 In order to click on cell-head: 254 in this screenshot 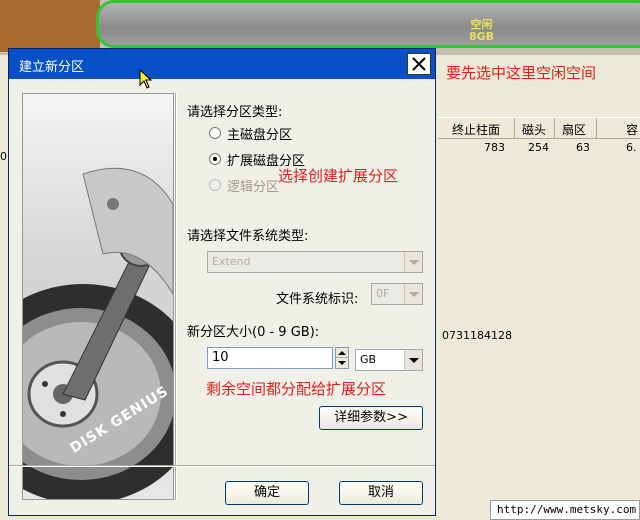, I will do `click(538, 147)`.